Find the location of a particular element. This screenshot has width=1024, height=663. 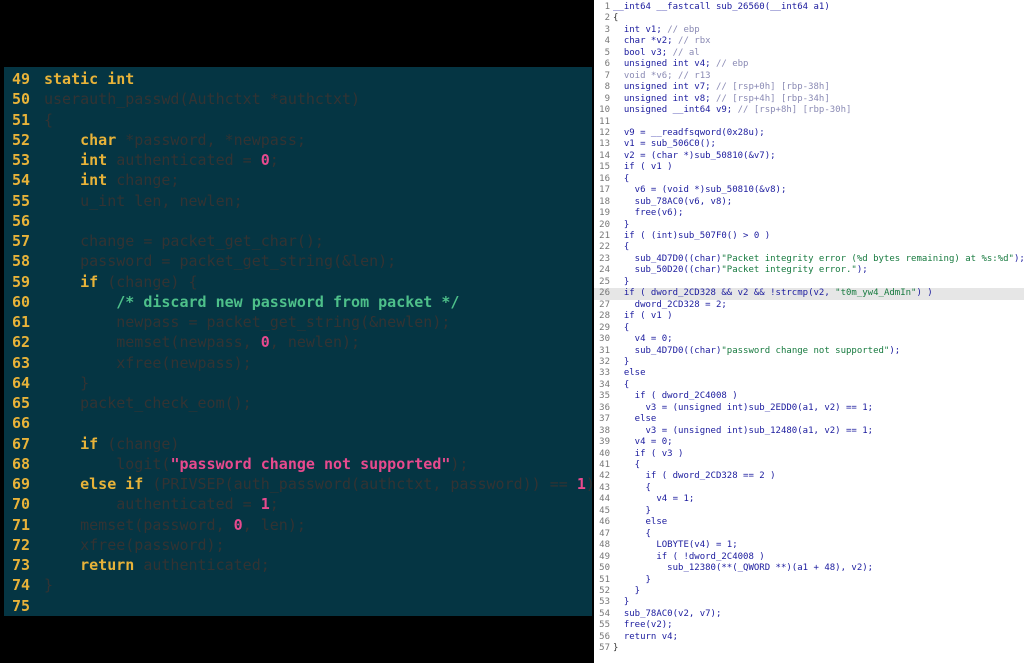

line-number: 21 is located at coordinates (604, 236).